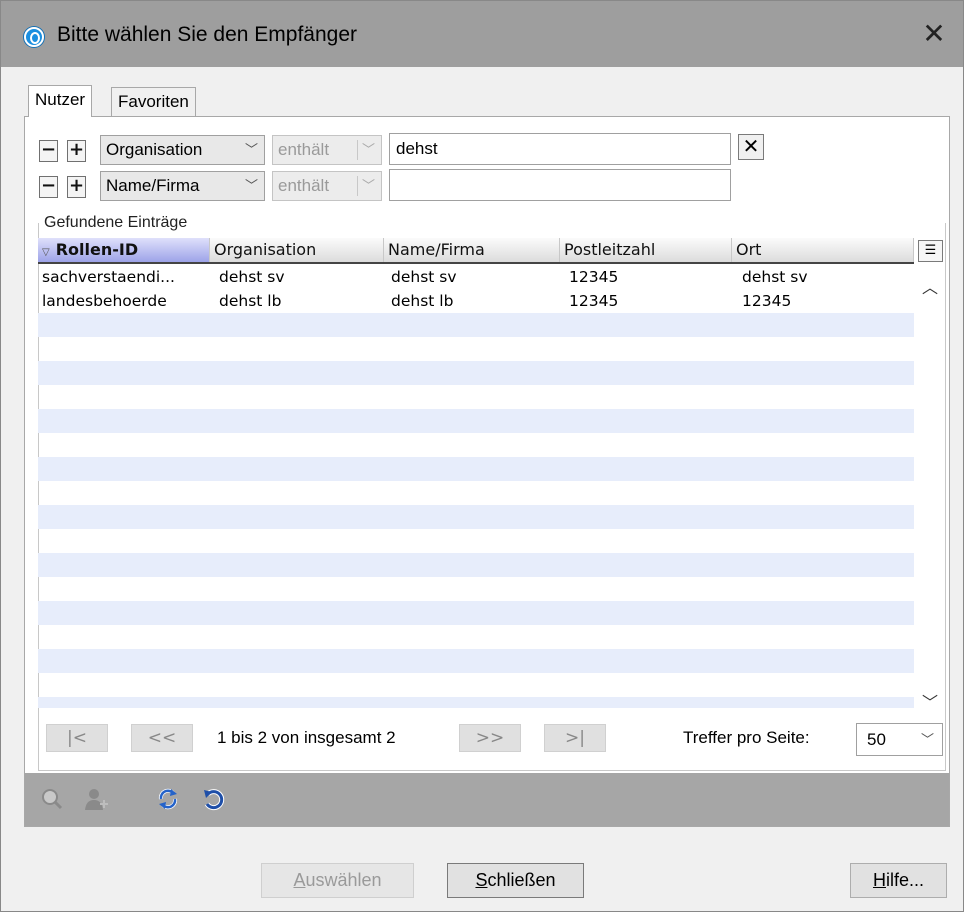  I want to click on first-page-button: |<, so click(77, 738).